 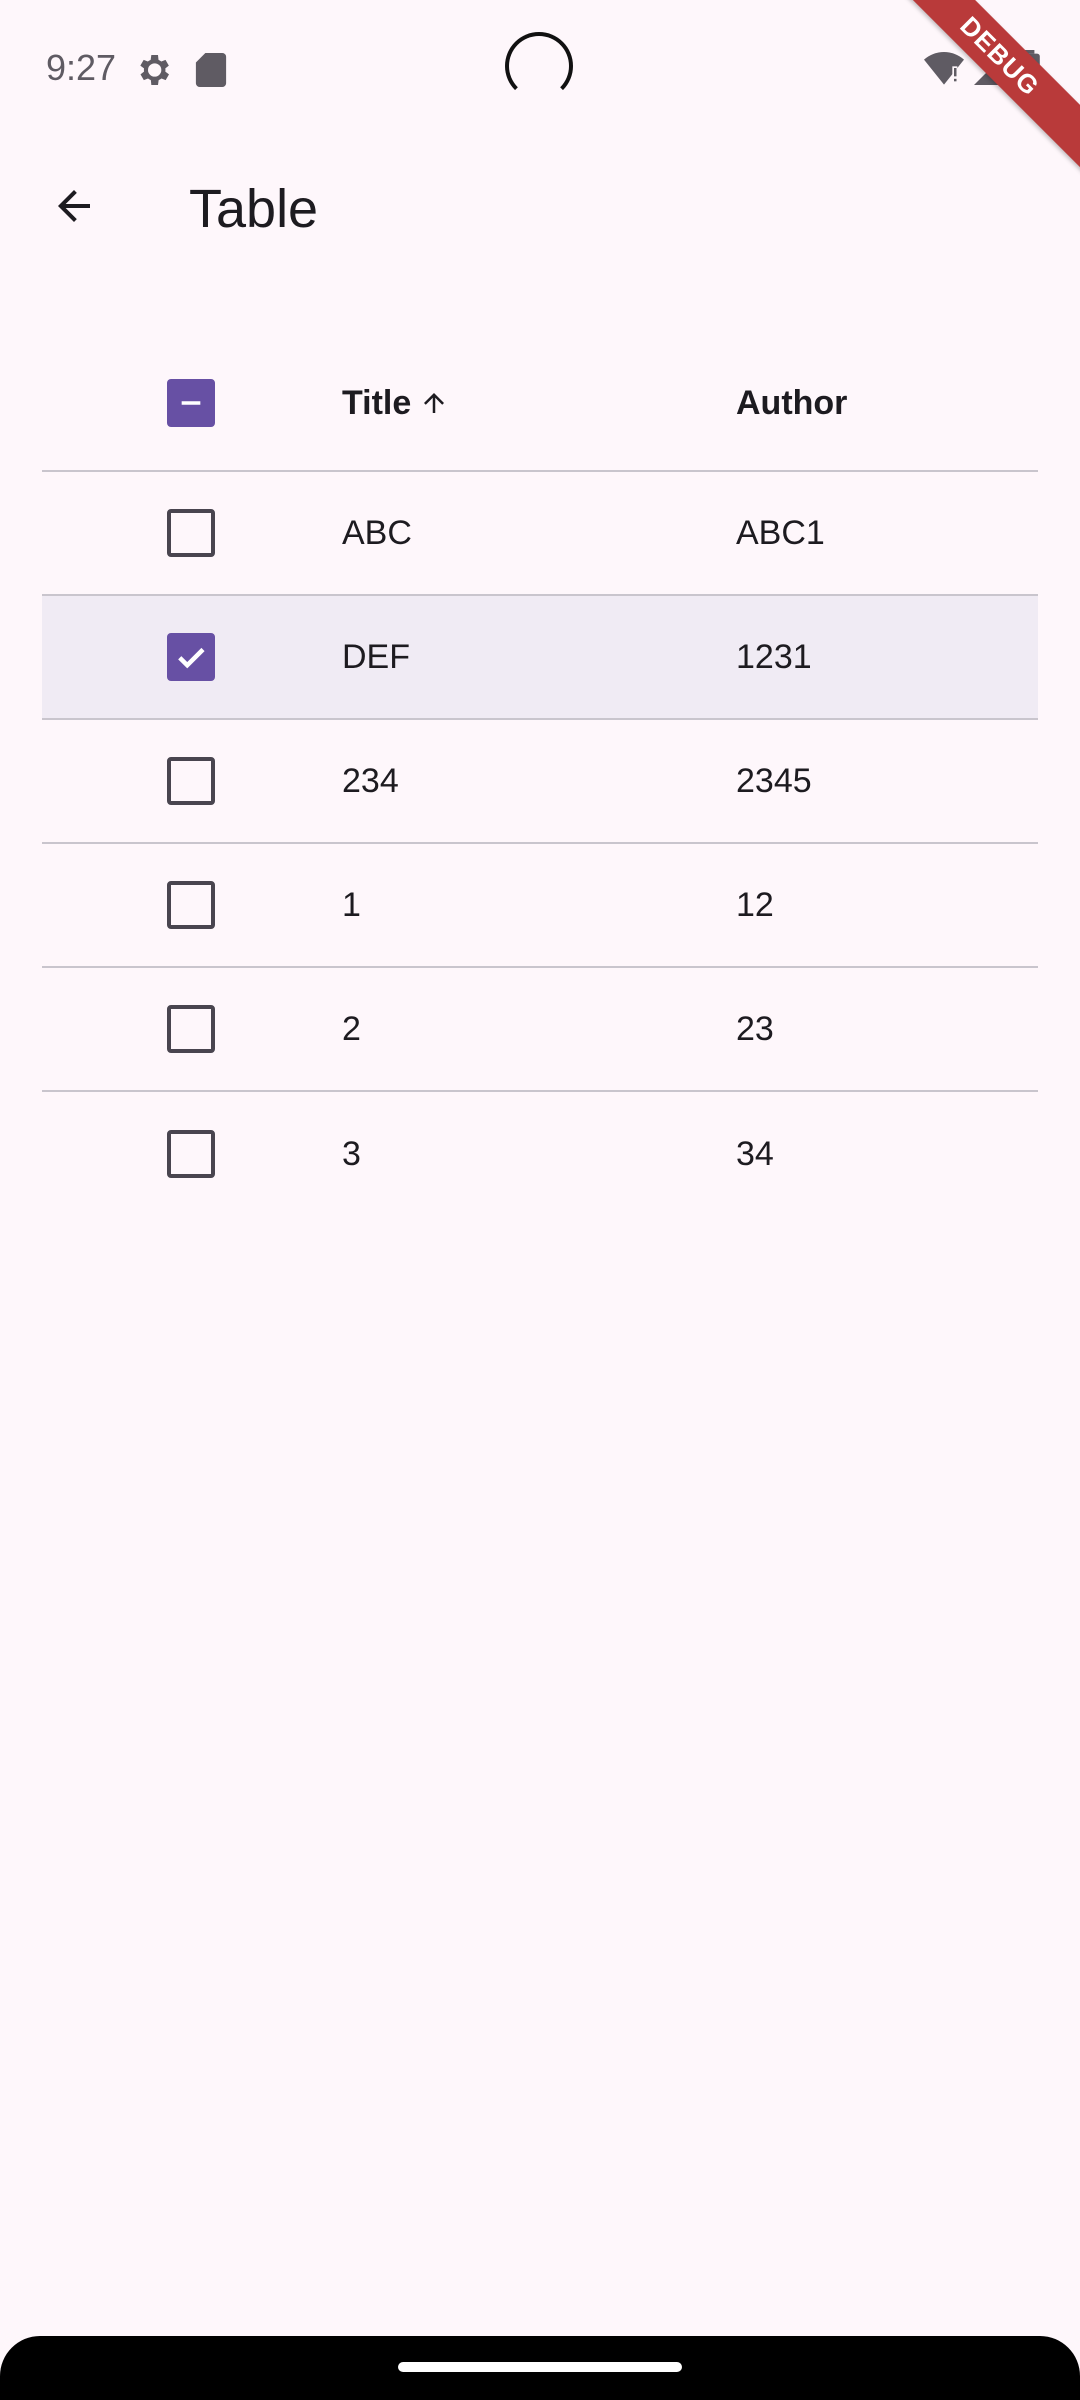 I want to click on arrow-back-icon, so click(x=74, y=208).